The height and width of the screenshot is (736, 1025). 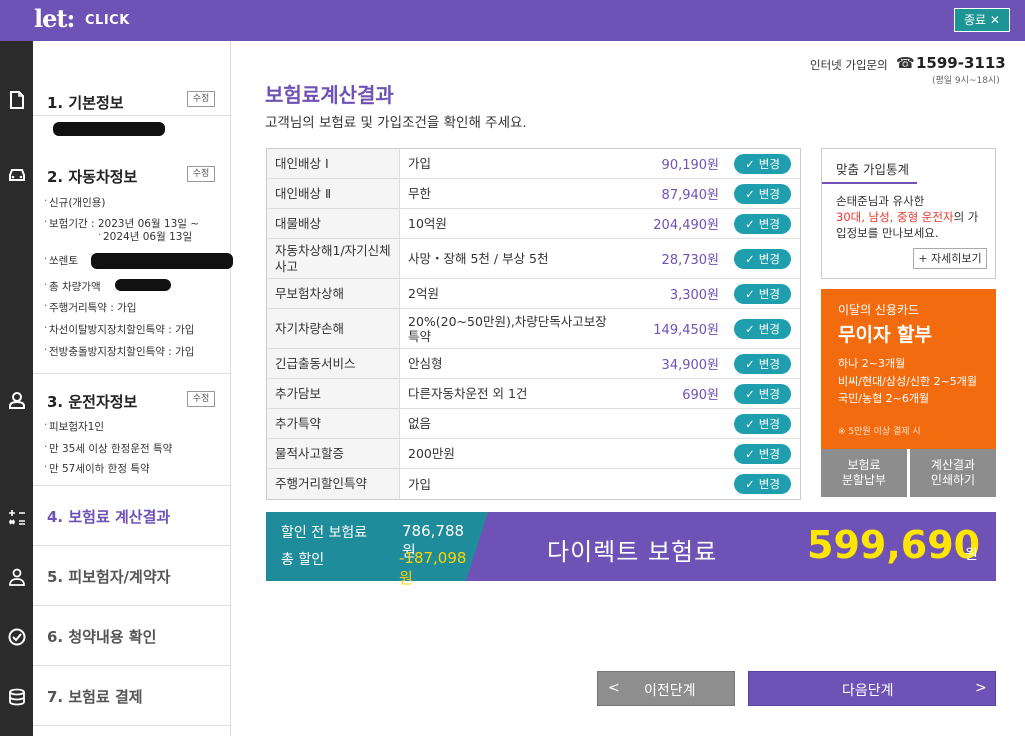 What do you see at coordinates (690, 365) in the screenshot?
I see `coverage-premium: 34,900원` at bounding box center [690, 365].